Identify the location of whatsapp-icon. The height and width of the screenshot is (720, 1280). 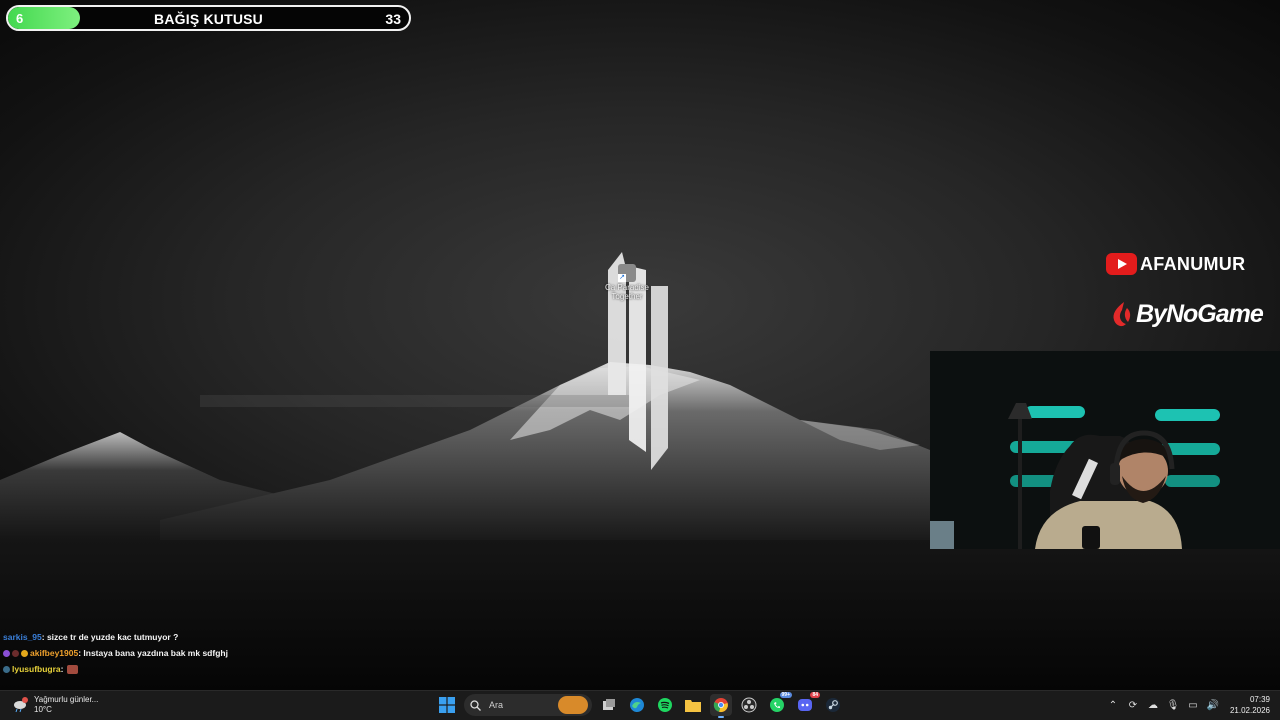
(777, 705).